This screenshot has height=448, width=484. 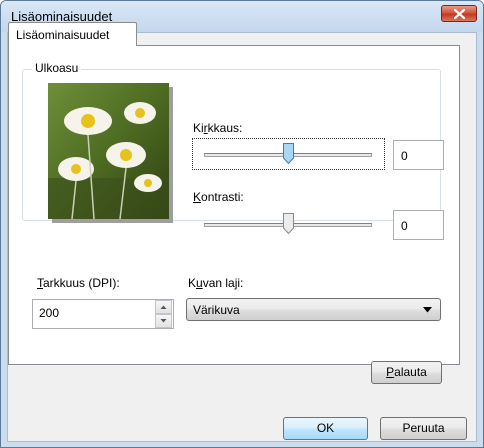 What do you see at coordinates (427, 310) in the screenshot?
I see `chevron-down-icon` at bounding box center [427, 310].